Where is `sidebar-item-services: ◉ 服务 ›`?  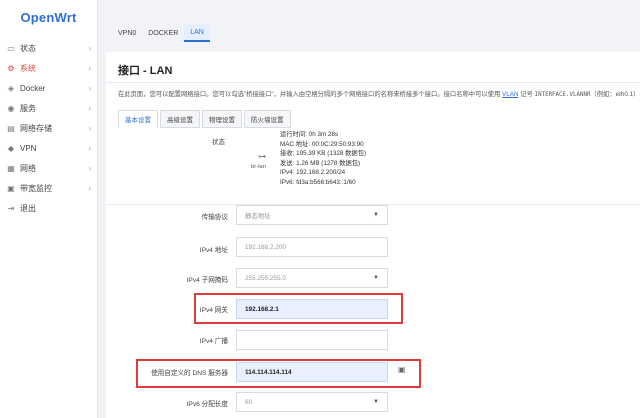
sidebar-item-services: ◉ 服务 › is located at coordinates (48, 108).